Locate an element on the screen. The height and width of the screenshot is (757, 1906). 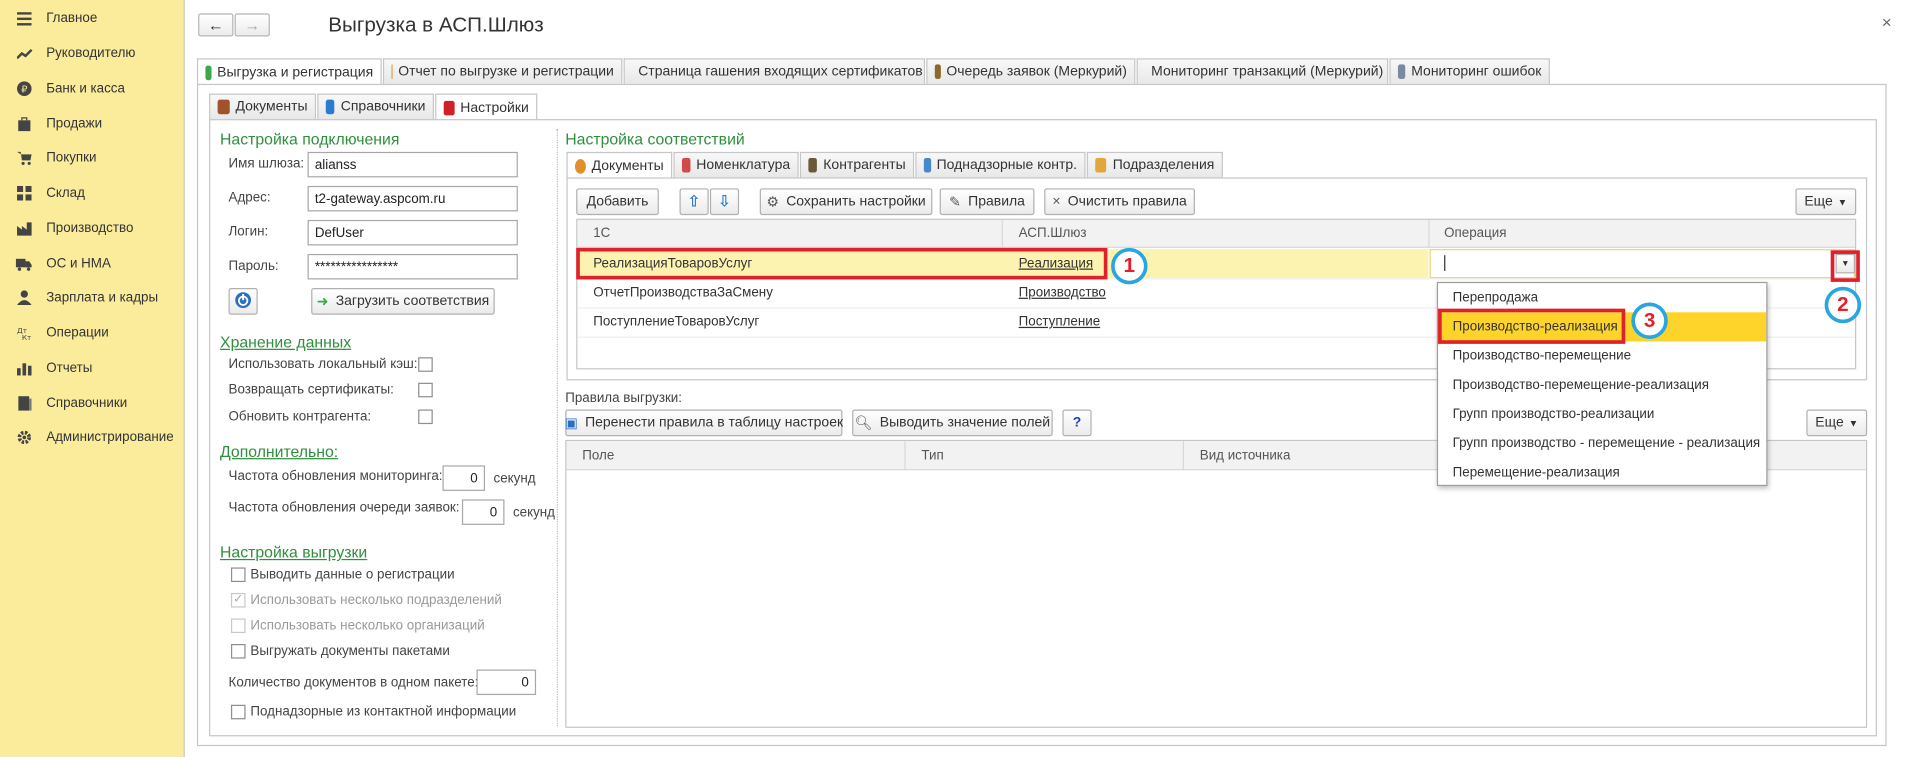
tab-export-registration: Выгрузка и регистрация is located at coordinates (289, 72).